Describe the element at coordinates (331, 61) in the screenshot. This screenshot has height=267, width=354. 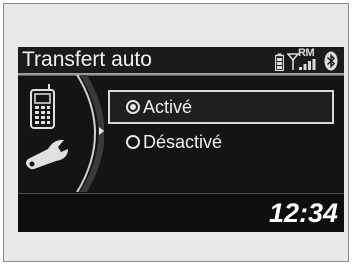
I see `bluetooth-icon` at that location.